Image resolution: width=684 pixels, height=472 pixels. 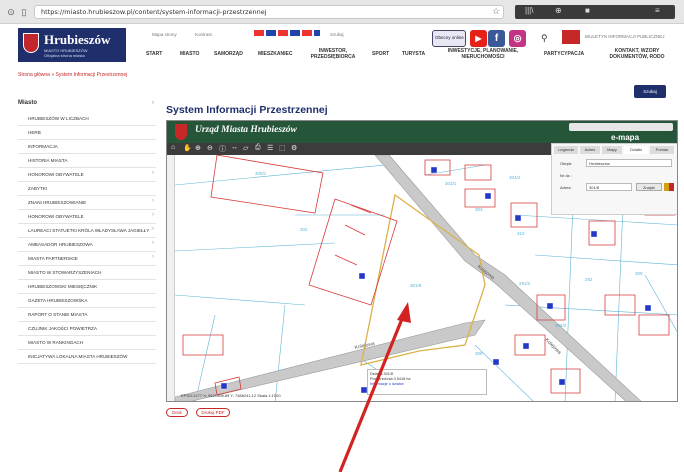 I want to click on parcel-label: 302, so click(x=304, y=229).